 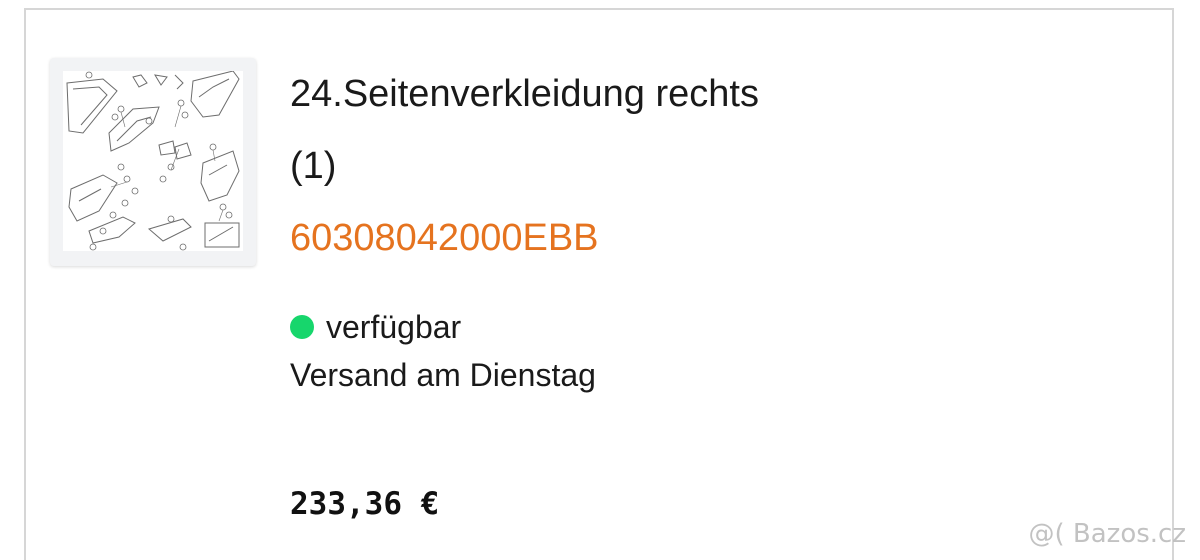 What do you see at coordinates (394, 327) in the screenshot?
I see `availability-label: verfügbar` at bounding box center [394, 327].